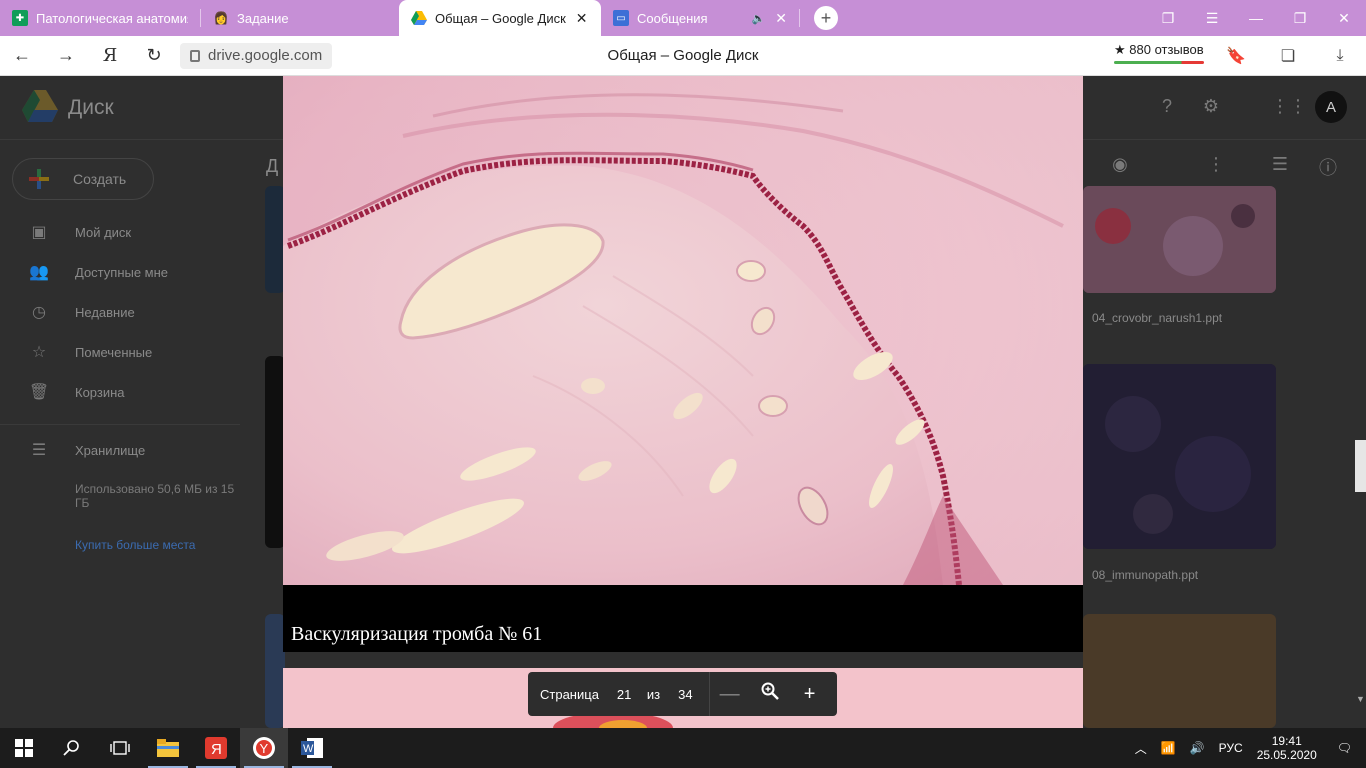  I want to click on sidebar-item-label: Мой диск, so click(103, 232).